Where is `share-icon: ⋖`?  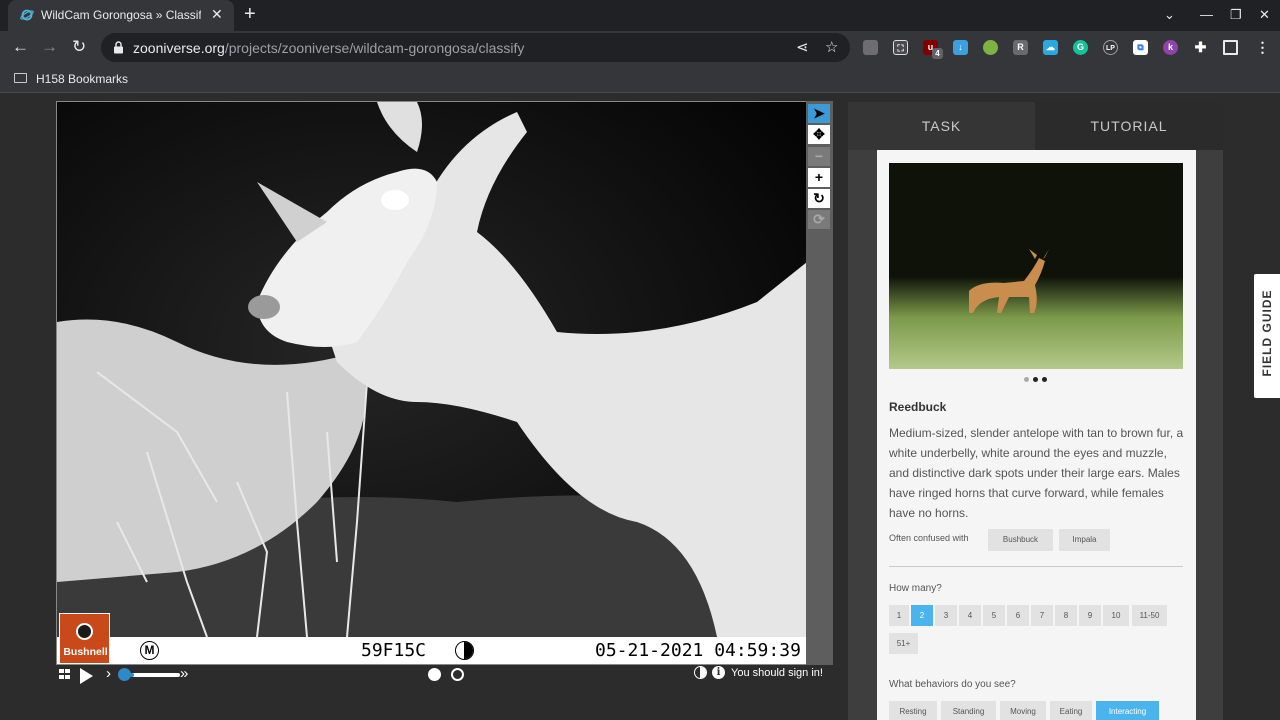 share-icon: ⋖ is located at coordinates (802, 47).